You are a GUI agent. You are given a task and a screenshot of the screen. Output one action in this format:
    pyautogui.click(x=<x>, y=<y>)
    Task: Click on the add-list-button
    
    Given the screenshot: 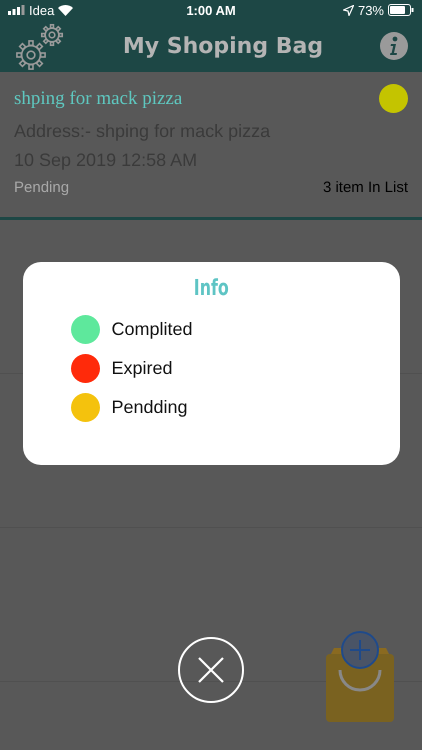 What is the action you would take?
    pyautogui.click(x=360, y=676)
    